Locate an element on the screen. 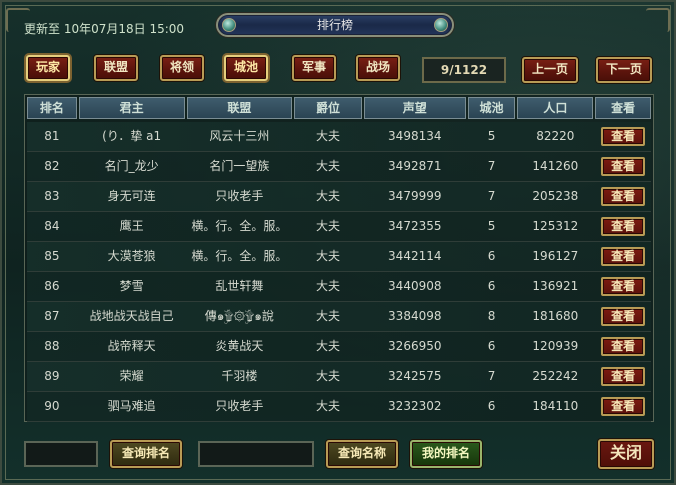  table-row: 86 梦雪 乱世轩舞 大夫 3440908 6 136921 查看 is located at coordinates (339, 287).